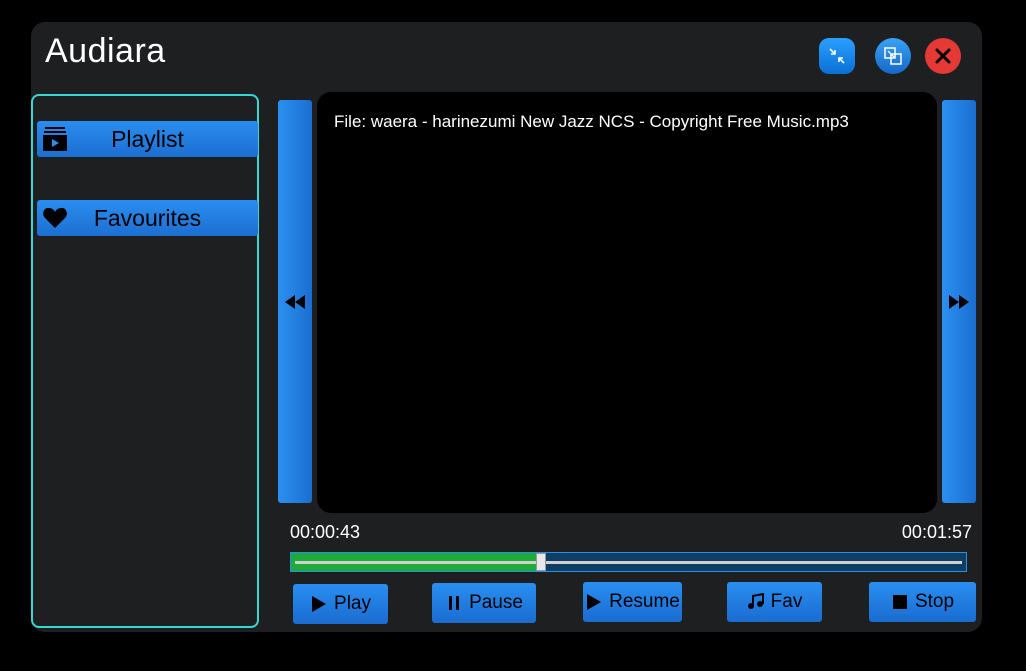 The image size is (1026, 671). I want to click on stop-button: Stop, so click(922, 602).